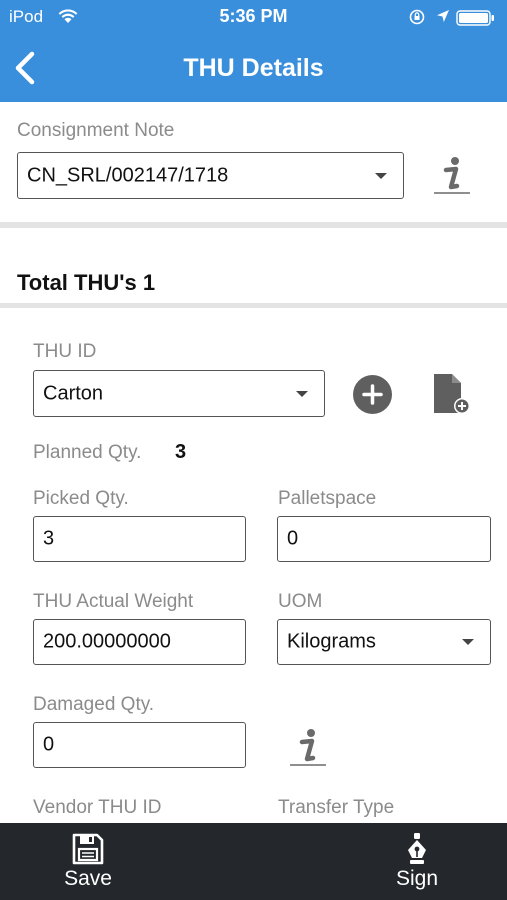  I want to click on thu-id-value: Carton, so click(73, 393).